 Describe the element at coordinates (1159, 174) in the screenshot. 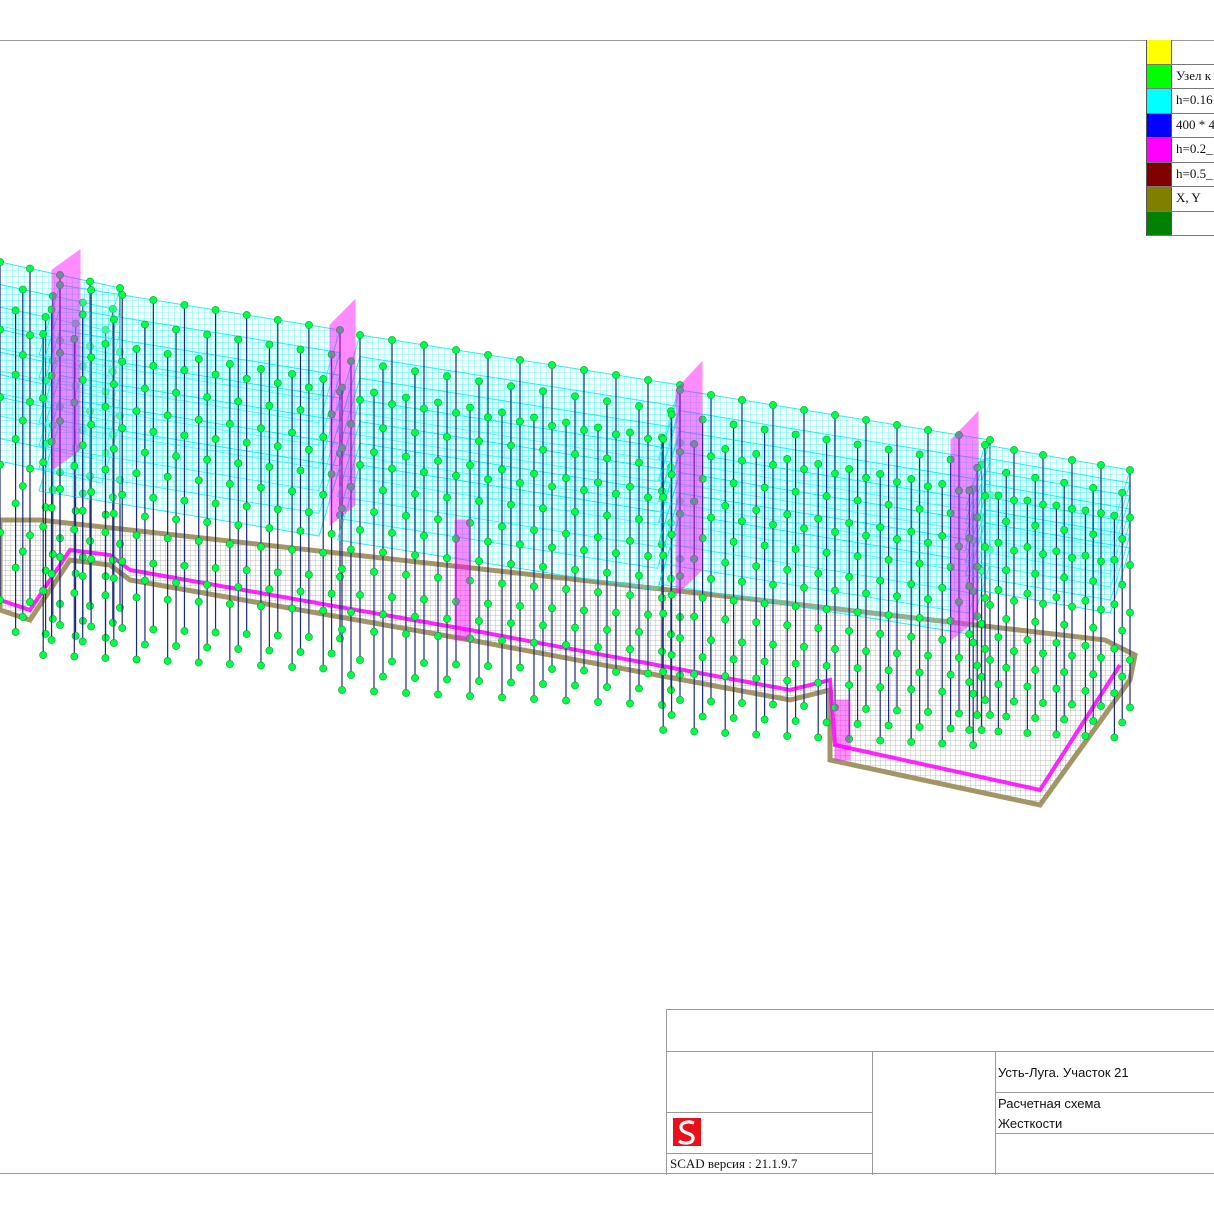

I see `legend-swatch-maroon` at that location.